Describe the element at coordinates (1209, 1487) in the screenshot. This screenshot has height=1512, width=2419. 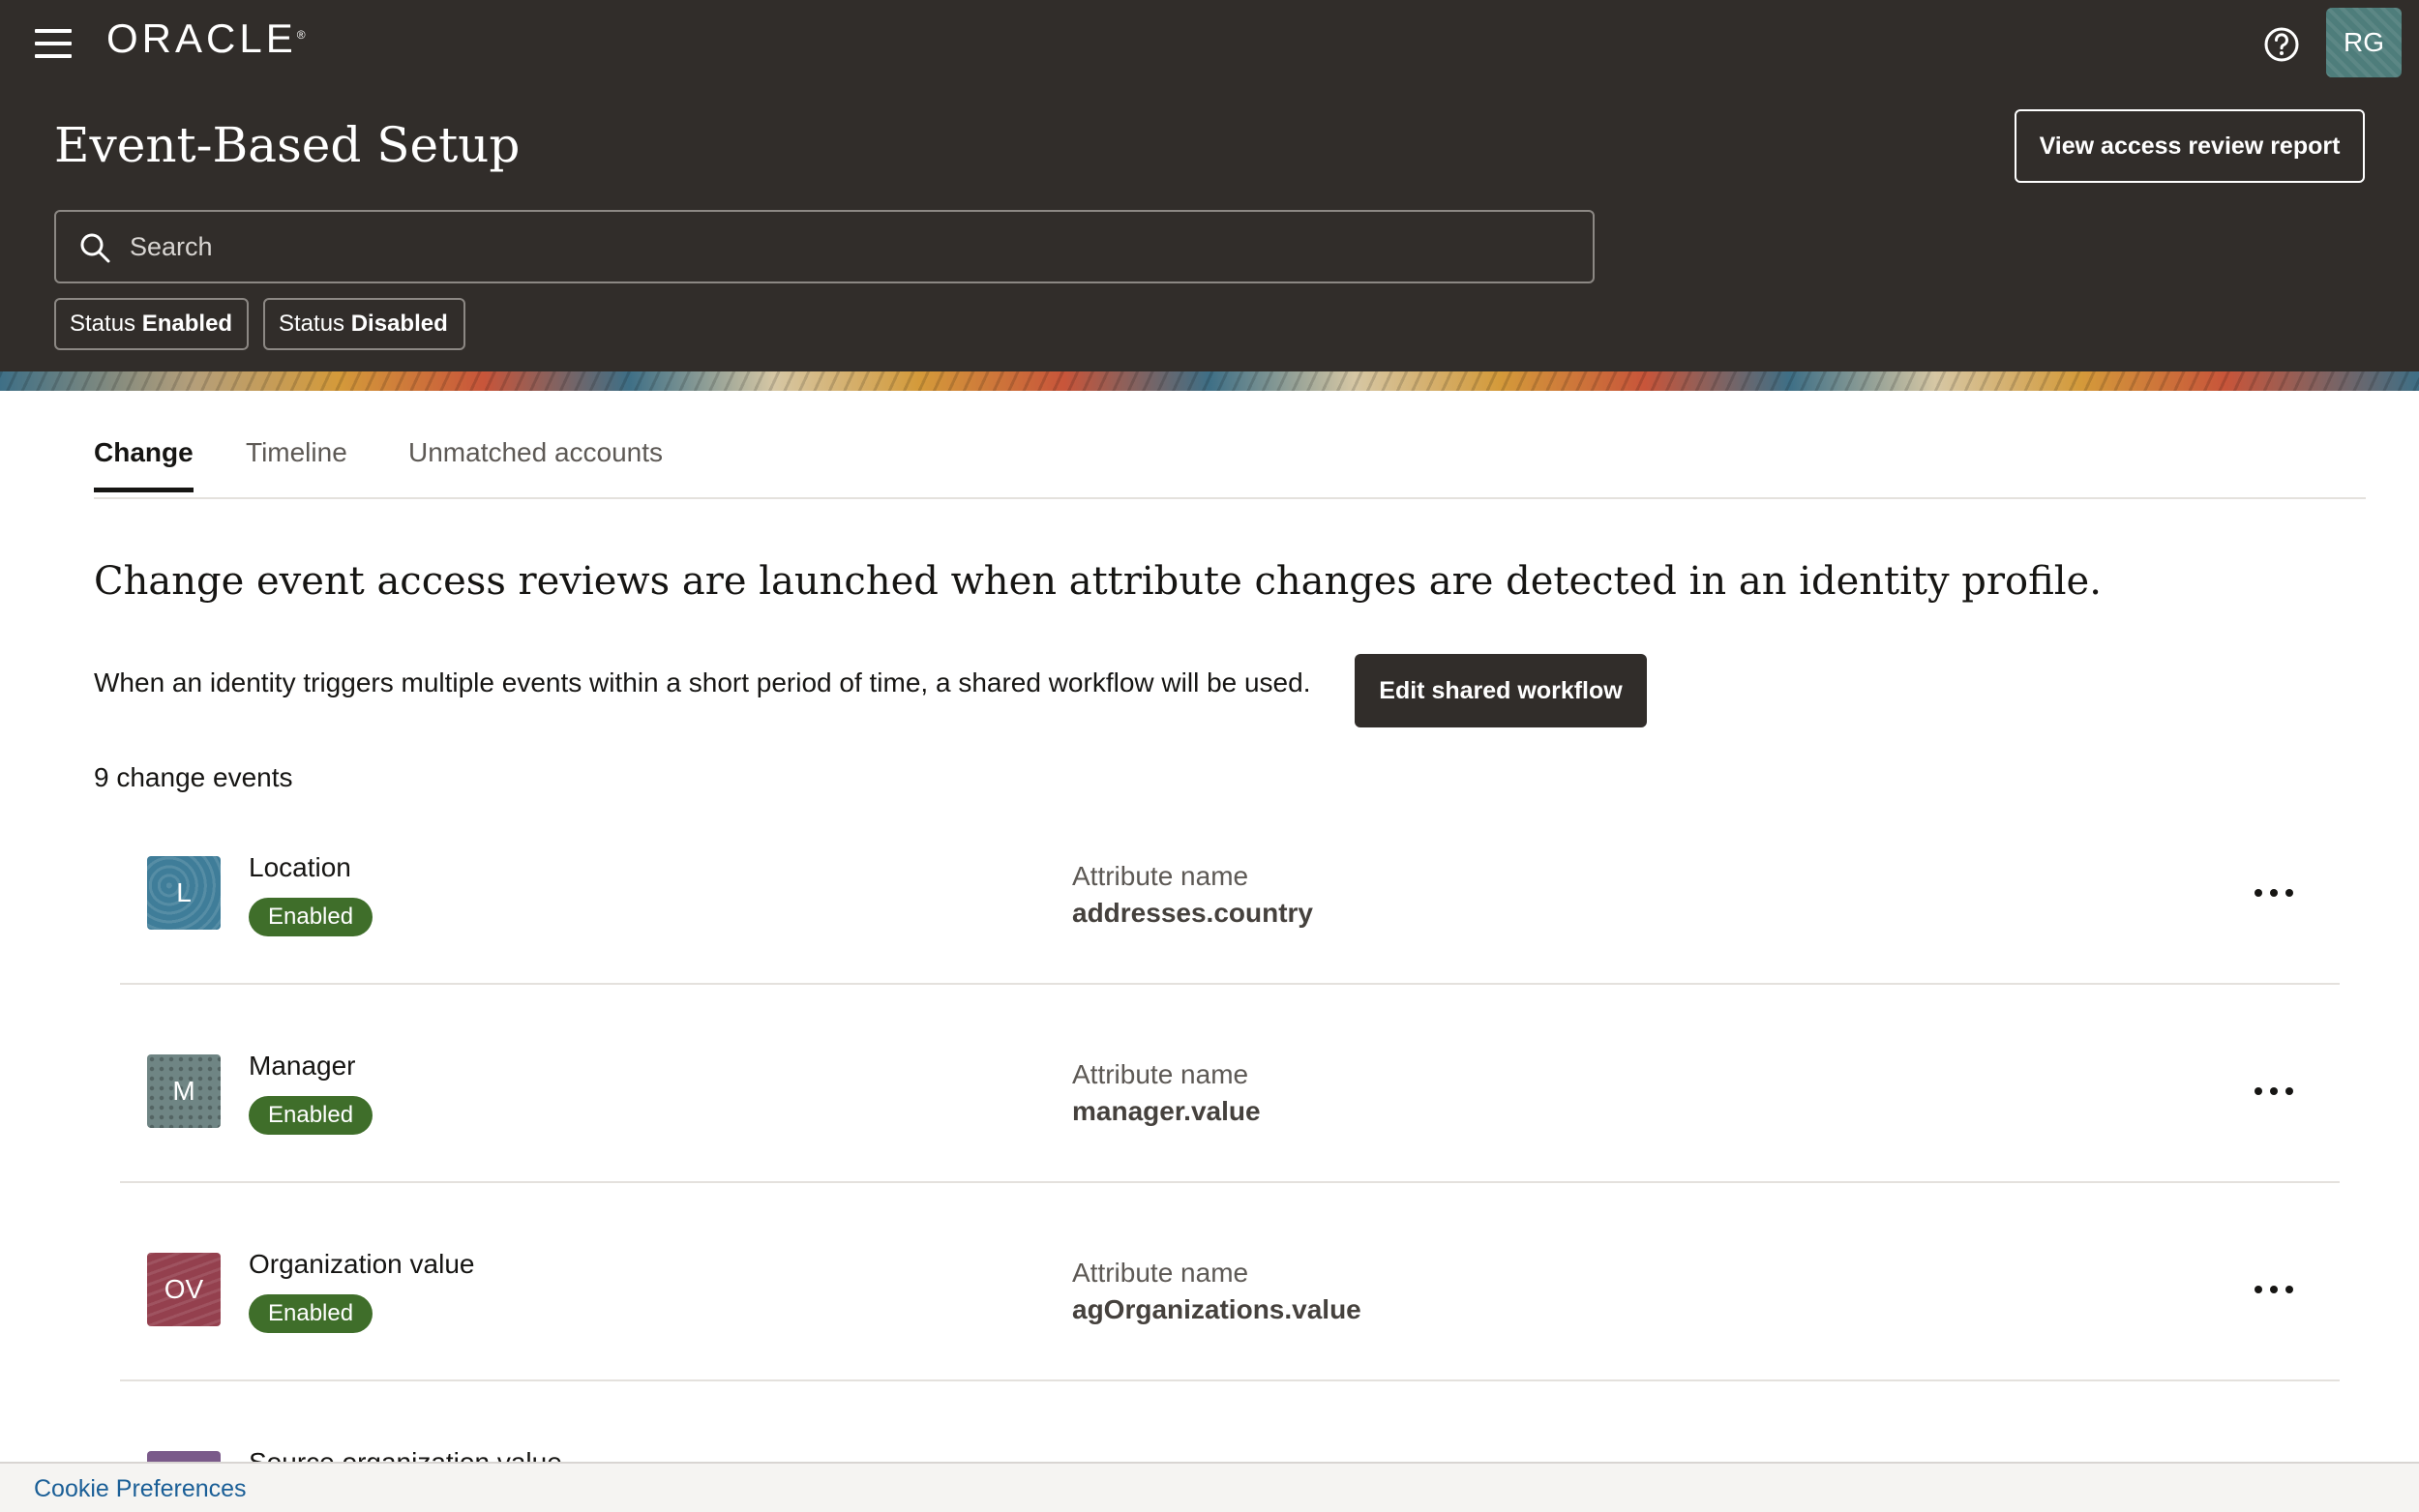
I see `cookie-footer: Cookie Preferences` at that location.